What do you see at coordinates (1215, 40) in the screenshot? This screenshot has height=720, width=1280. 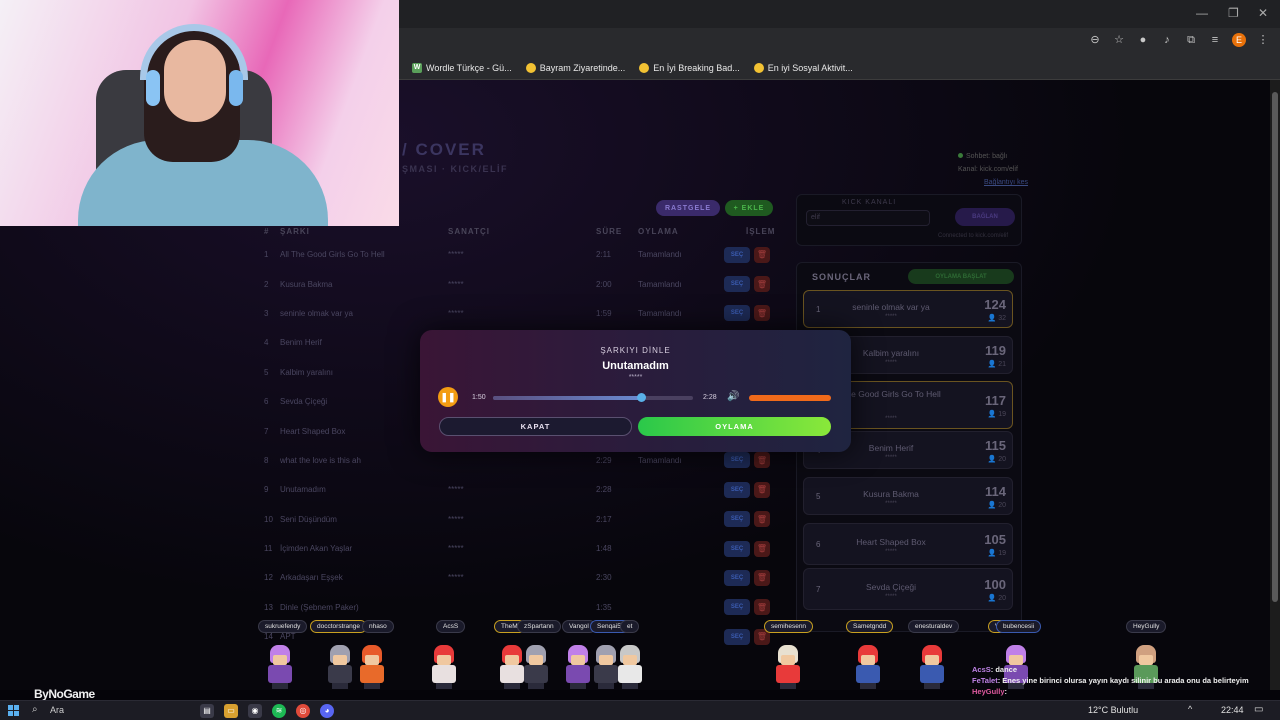 I see `media-icon: ≡` at bounding box center [1215, 40].